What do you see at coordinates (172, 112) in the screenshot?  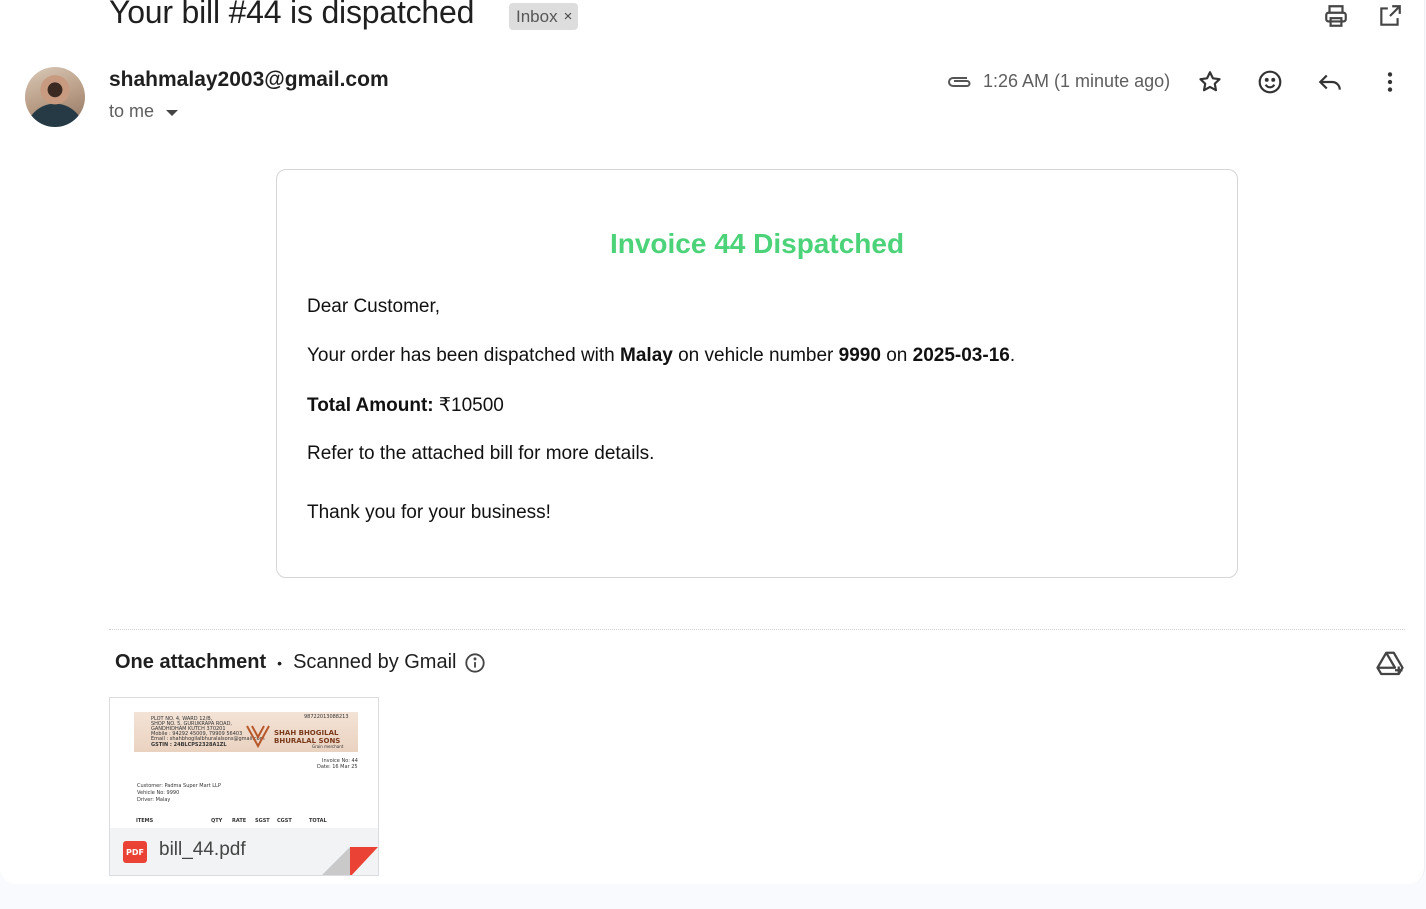 I see `chevron-down-icon` at bounding box center [172, 112].